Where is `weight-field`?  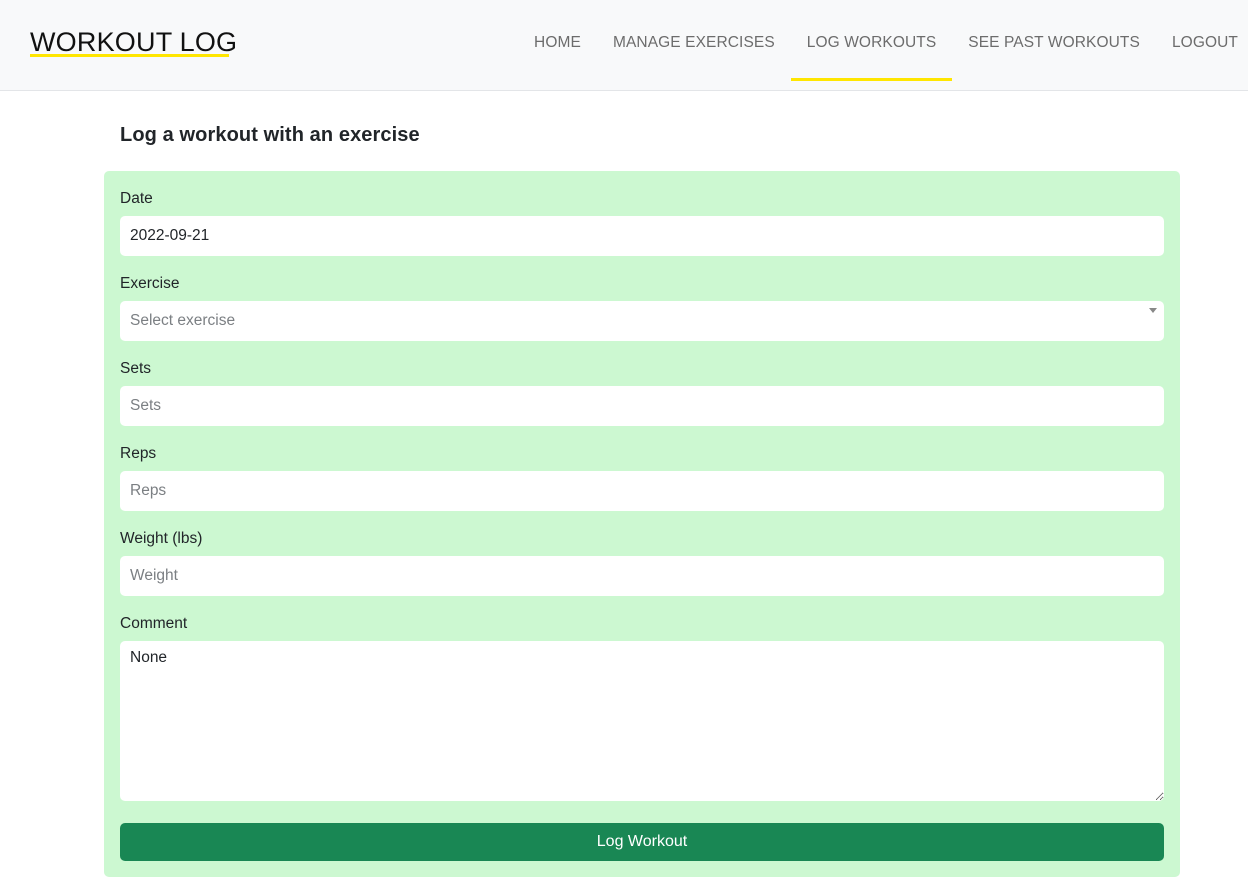
weight-field is located at coordinates (642, 576).